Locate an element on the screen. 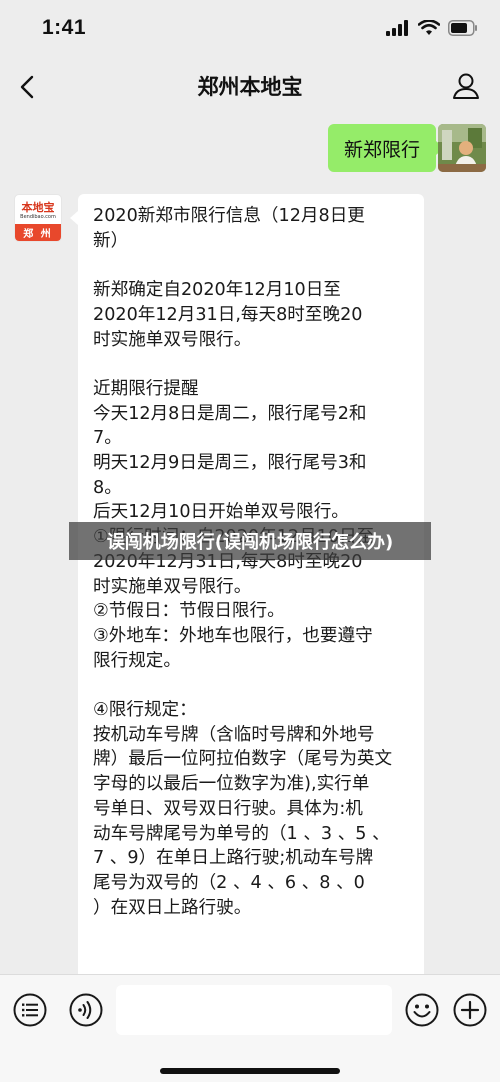  message-line: 2020新郑市限行信息（12月8日更 is located at coordinates (229, 216).